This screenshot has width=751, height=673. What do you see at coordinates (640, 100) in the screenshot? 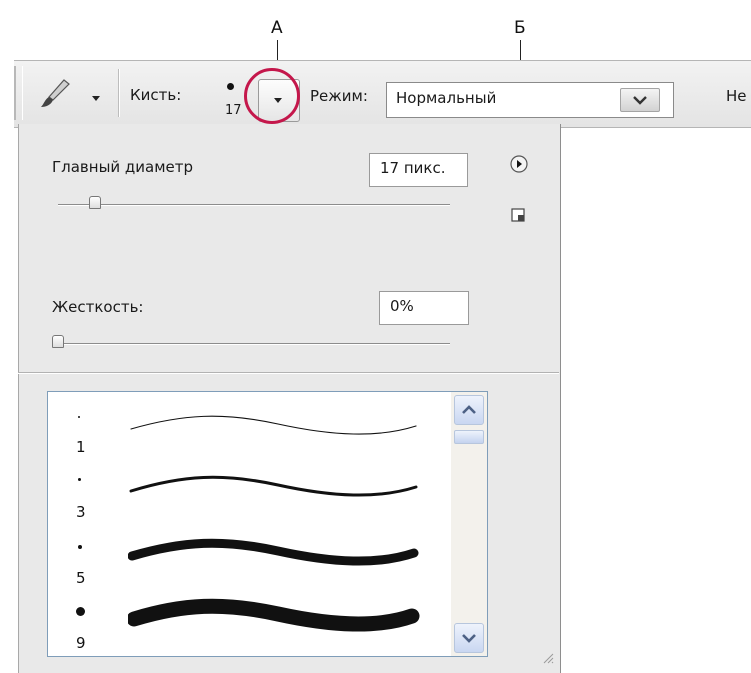
I see `mode-select-dropdown-button` at bounding box center [640, 100].